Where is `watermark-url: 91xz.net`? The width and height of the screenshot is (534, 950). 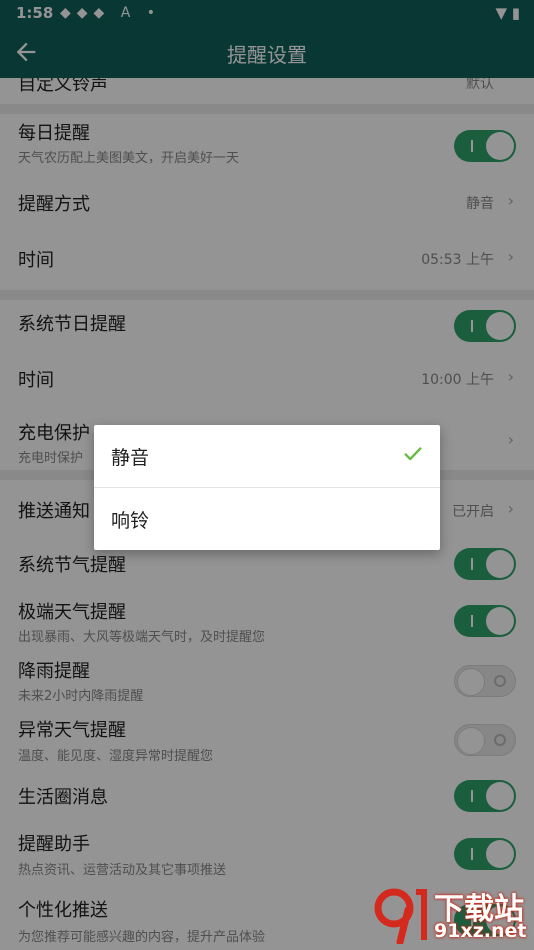 watermark-url: 91xz.net is located at coordinates (480, 931).